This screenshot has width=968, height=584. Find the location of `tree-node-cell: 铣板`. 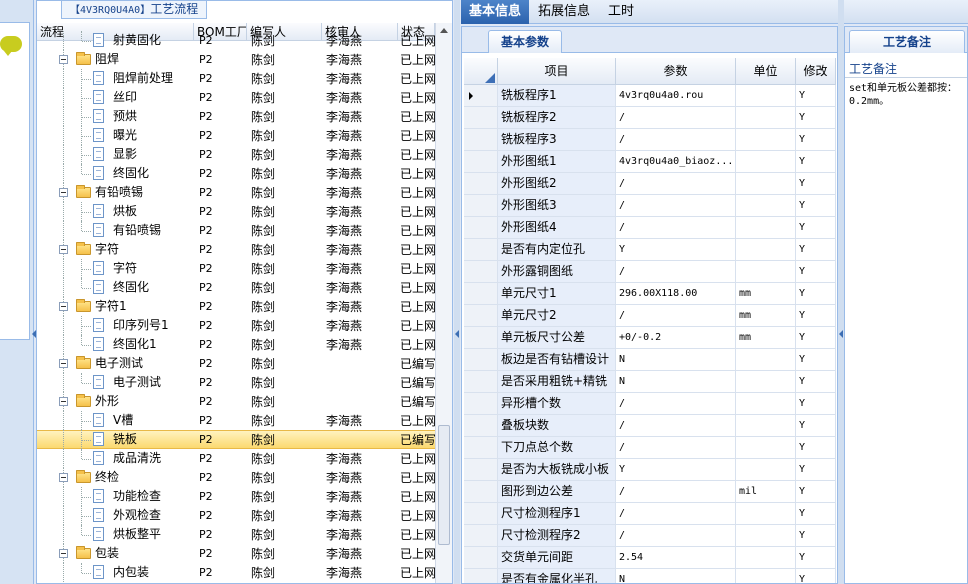

tree-node-cell: 铣板 is located at coordinates (115, 439).